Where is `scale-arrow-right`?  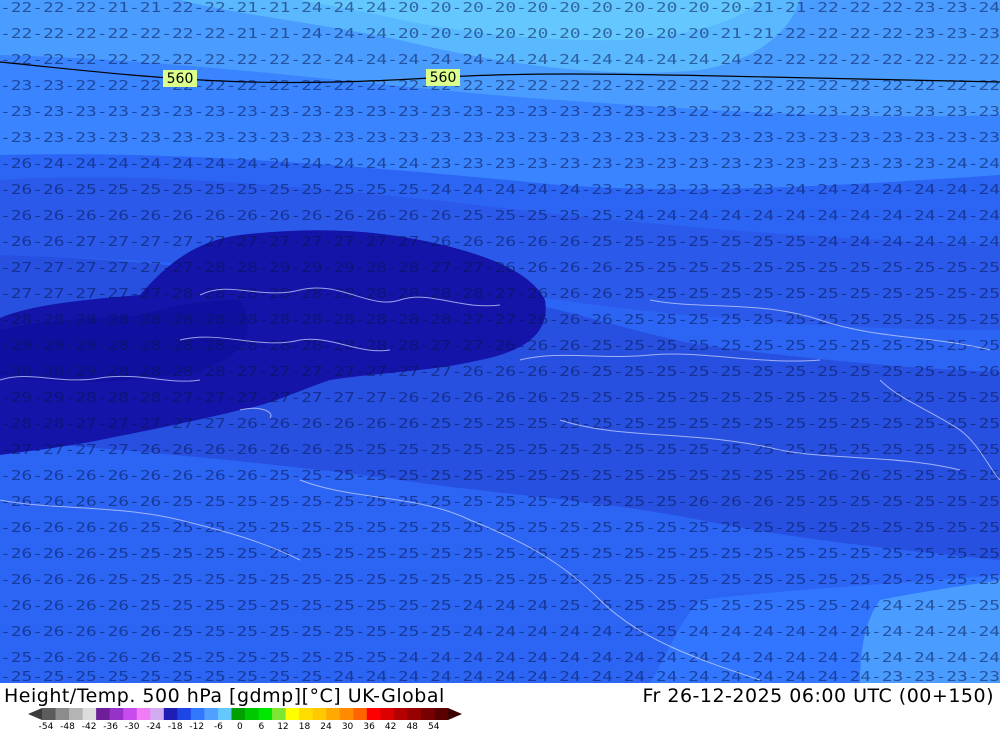
scale-arrow-right is located at coordinates (455, 714).